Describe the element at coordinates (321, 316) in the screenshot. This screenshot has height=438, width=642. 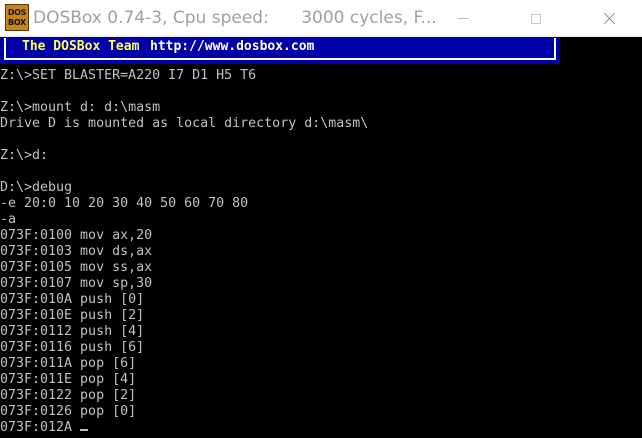
I see `console-line: 073F:010E push [2]` at that location.